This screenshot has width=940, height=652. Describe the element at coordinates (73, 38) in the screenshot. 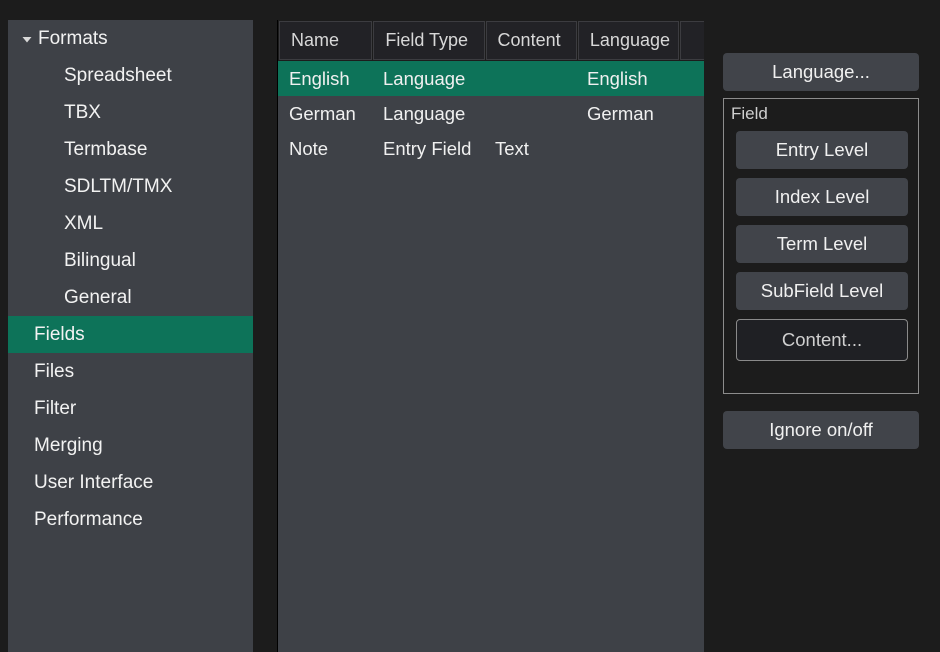

I see `sidebar-item-label: Formats` at that location.